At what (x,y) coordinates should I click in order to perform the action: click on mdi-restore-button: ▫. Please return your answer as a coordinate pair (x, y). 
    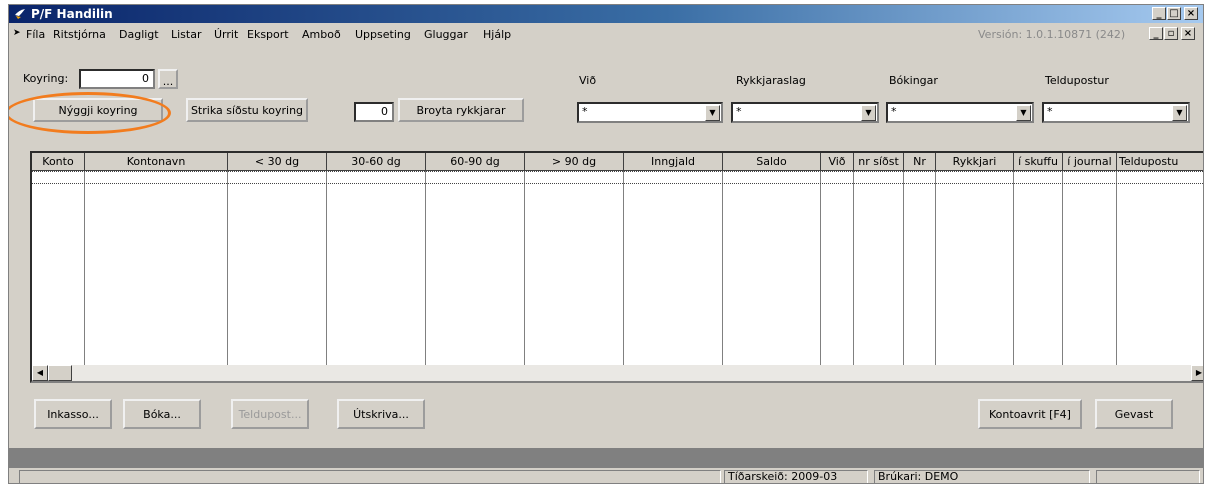
    Looking at the image, I should click on (1171, 33).